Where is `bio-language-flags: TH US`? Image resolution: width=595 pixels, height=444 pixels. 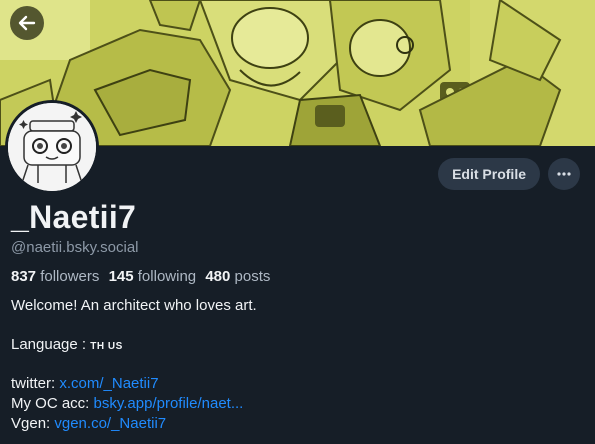 bio-language-flags: TH US is located at coordinates (106, 346).